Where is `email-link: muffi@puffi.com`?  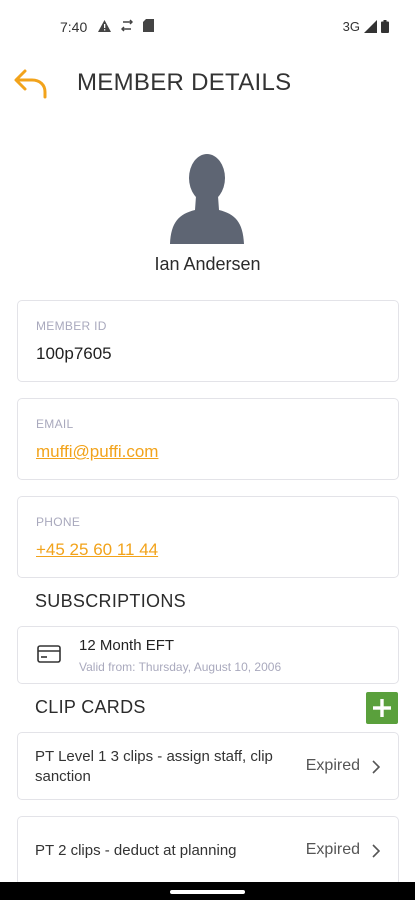 email-link: muffi@puffi.com is located at coordinates (97, 452).